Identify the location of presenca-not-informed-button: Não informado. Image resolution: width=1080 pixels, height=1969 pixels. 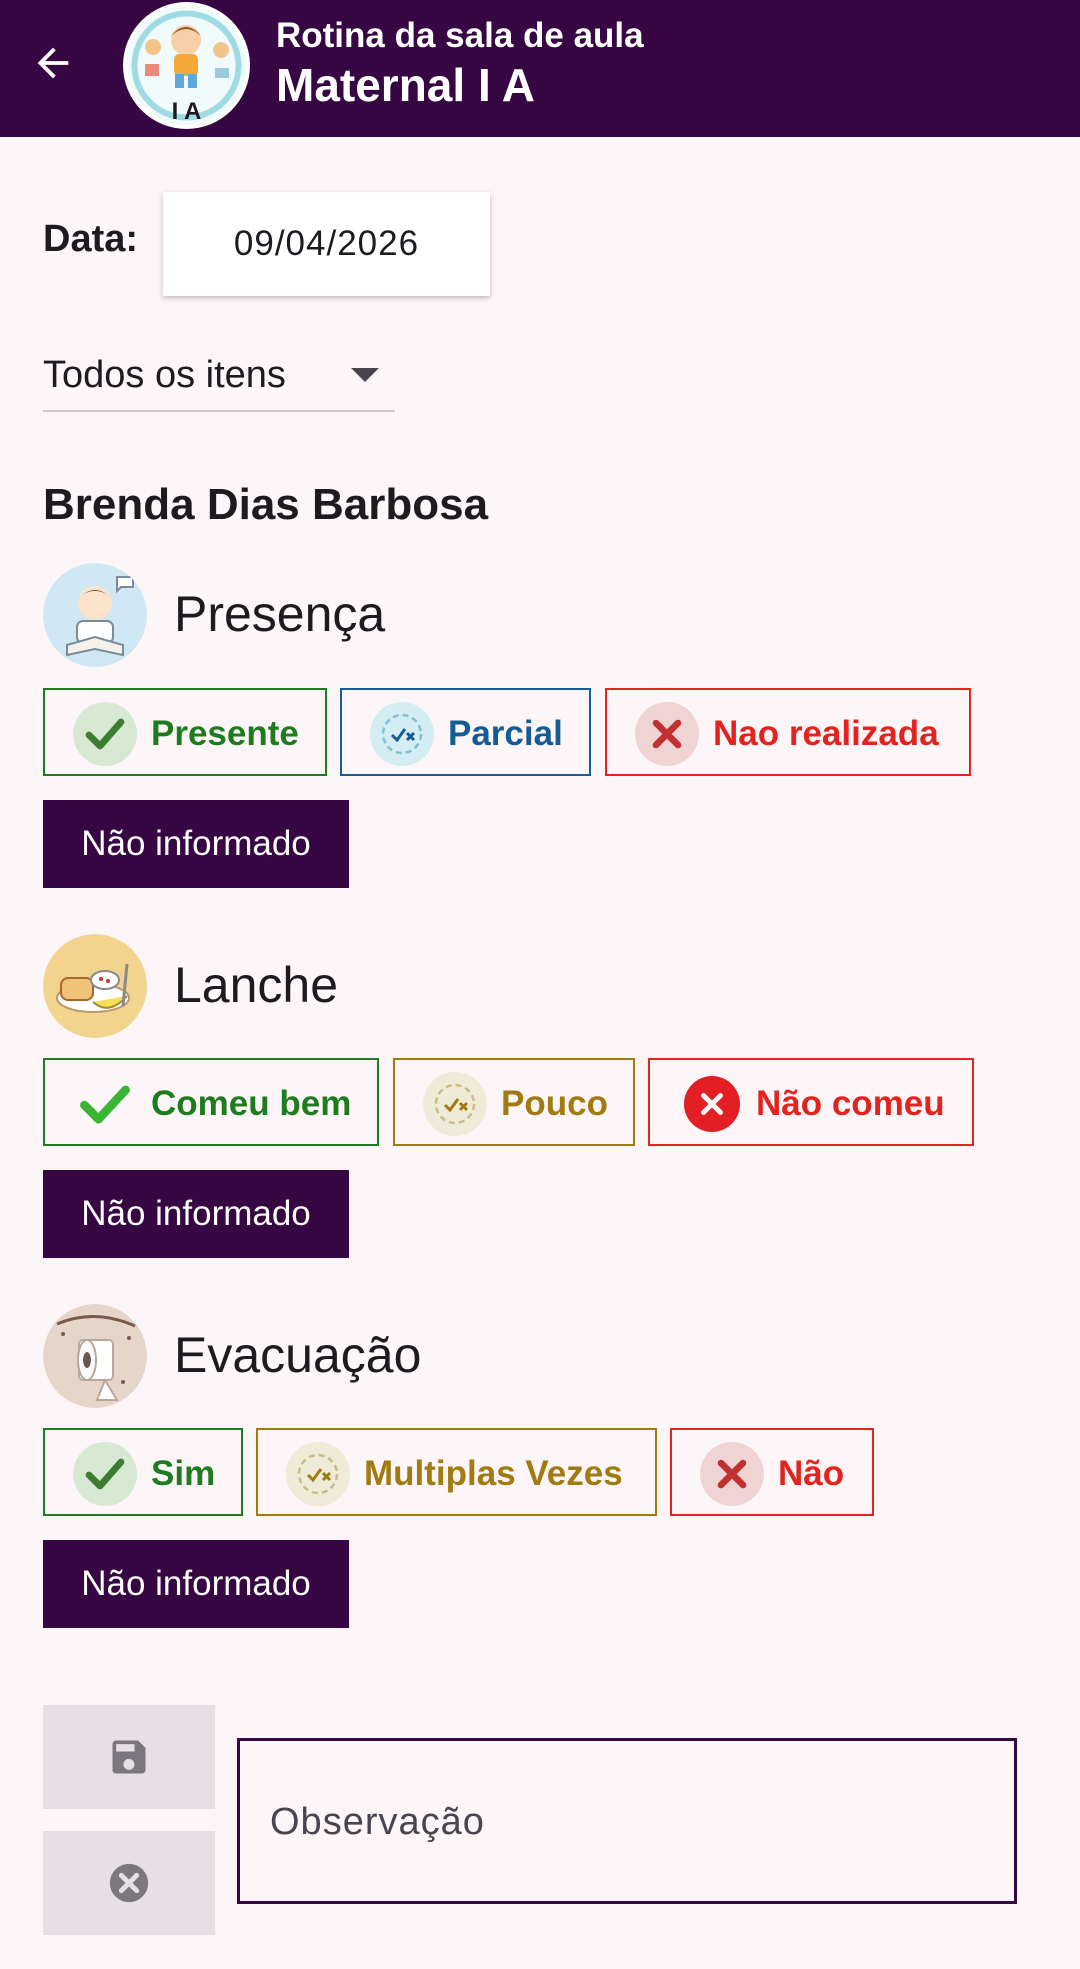
(196, 844).